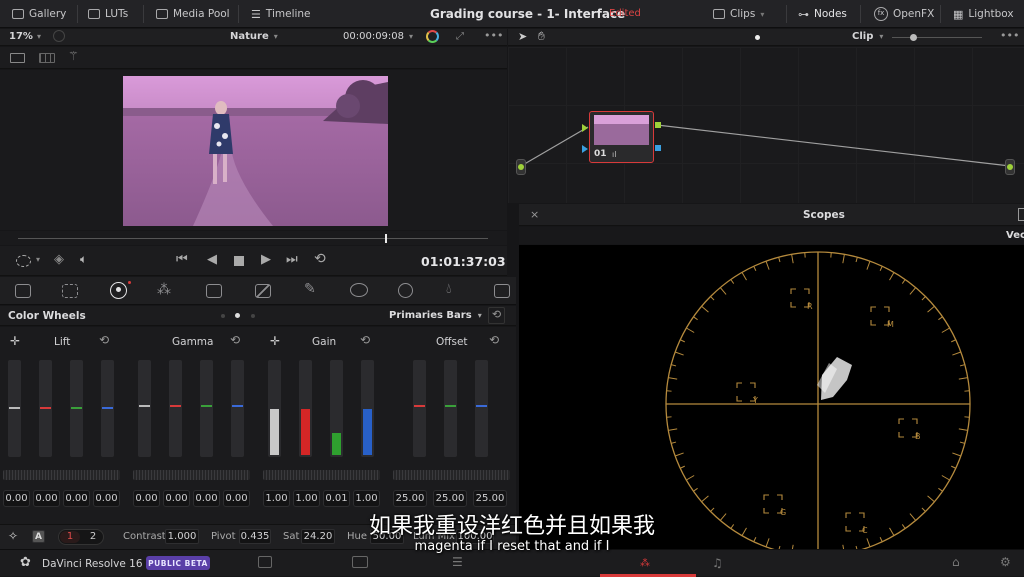 This screenshot has height=577, width=1024. I want to click on gear-icon, so click(59, 36).